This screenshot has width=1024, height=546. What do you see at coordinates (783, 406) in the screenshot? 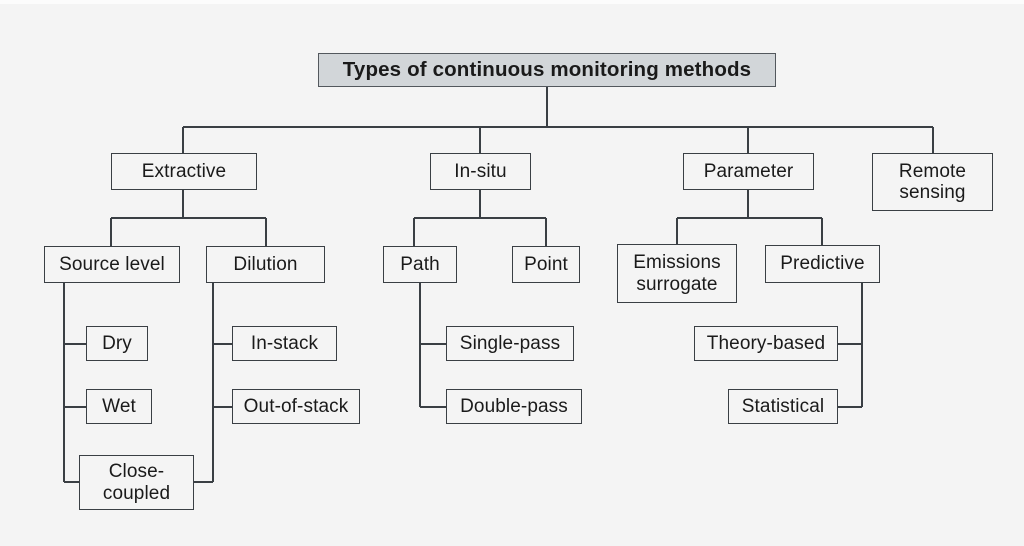
I see `node-statistical: Statistical` at bounding box center [783, 406].